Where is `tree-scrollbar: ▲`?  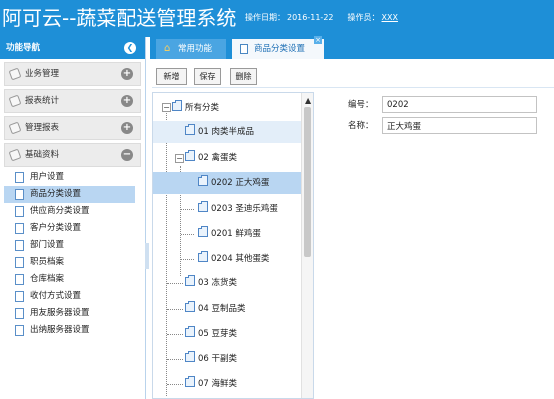 tree-scrollbar: ▲ is located at coordinates (307, 245).